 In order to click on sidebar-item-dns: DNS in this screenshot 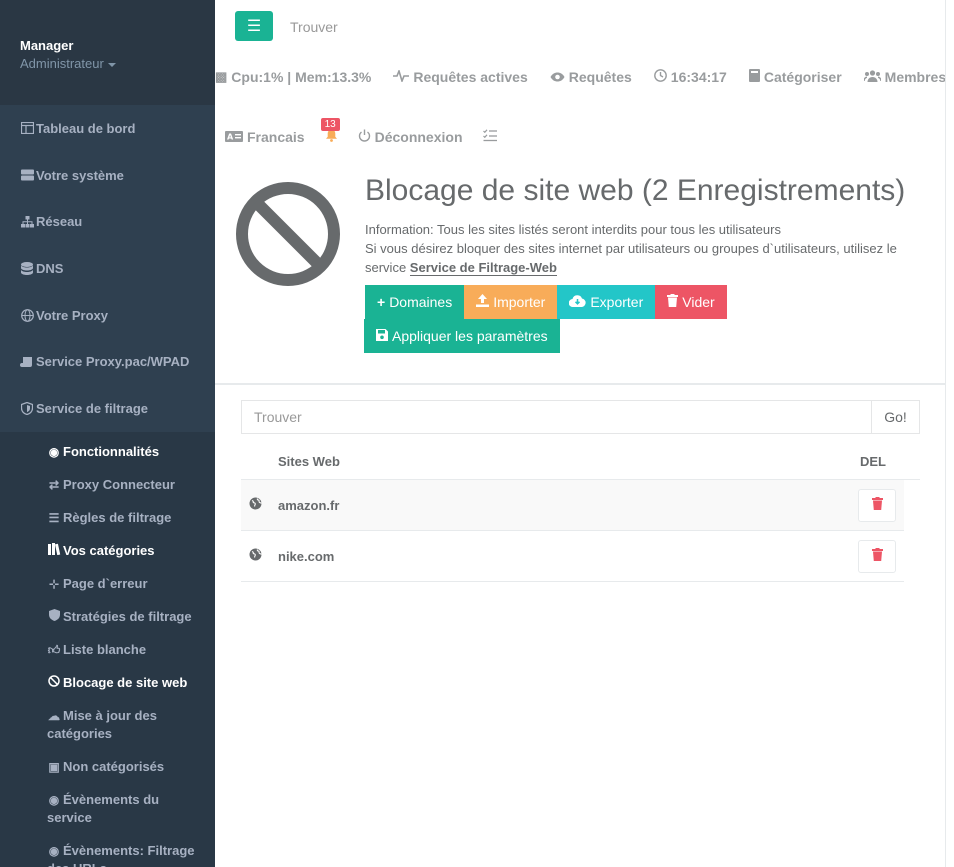, I will do `click(107, 268)`.